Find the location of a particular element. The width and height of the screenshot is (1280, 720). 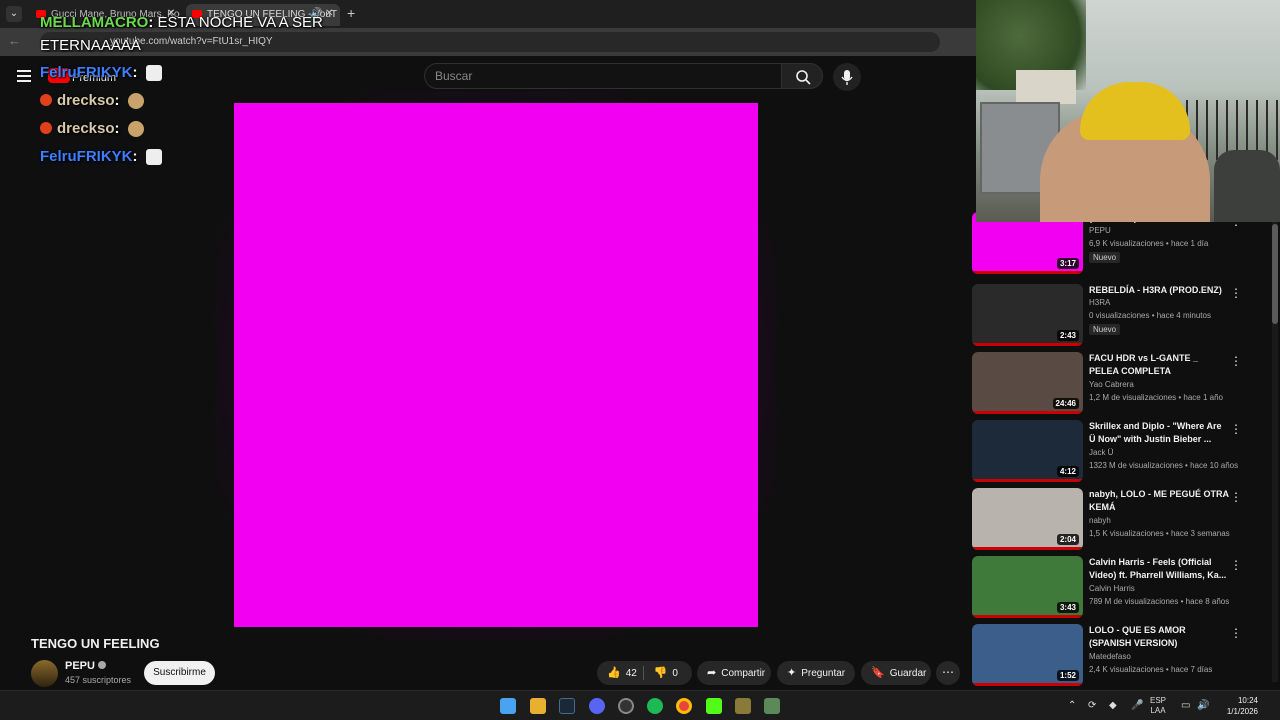

tab-list-button: ⌄ is located at coordinates (14, 14).